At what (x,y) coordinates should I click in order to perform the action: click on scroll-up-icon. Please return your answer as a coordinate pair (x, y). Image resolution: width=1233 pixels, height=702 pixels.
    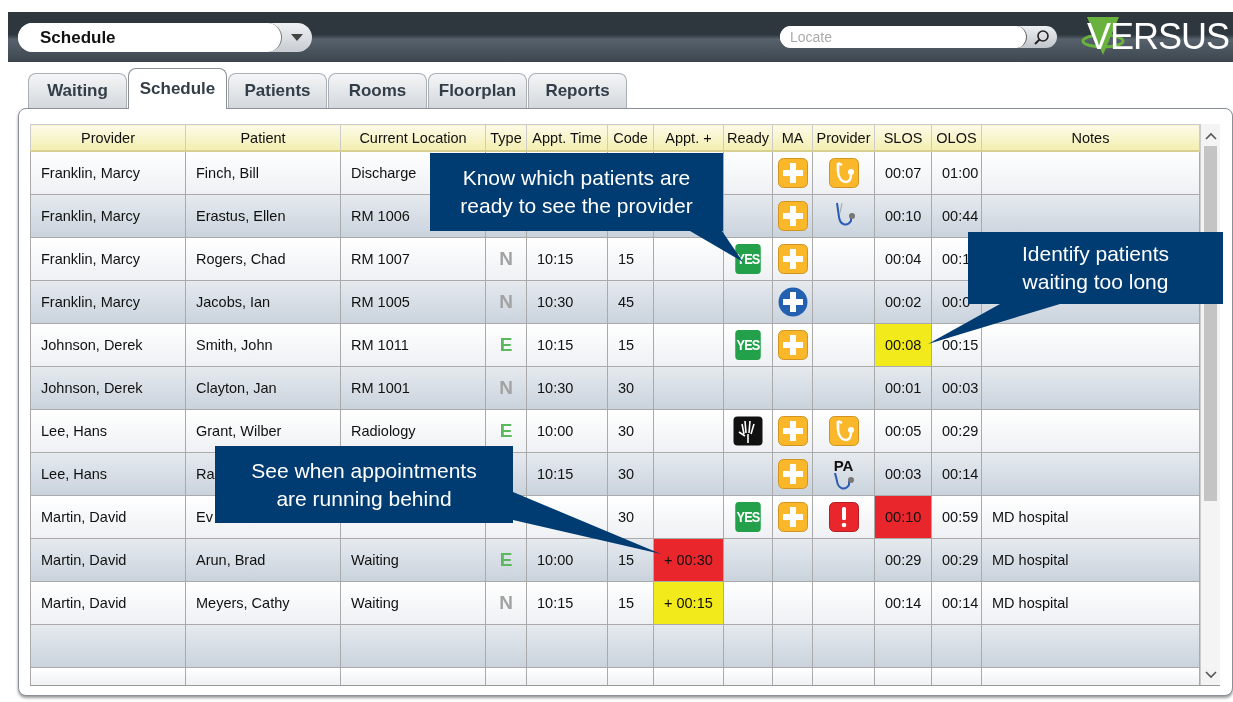
    Looking at the image, I should click on (1210, 136).